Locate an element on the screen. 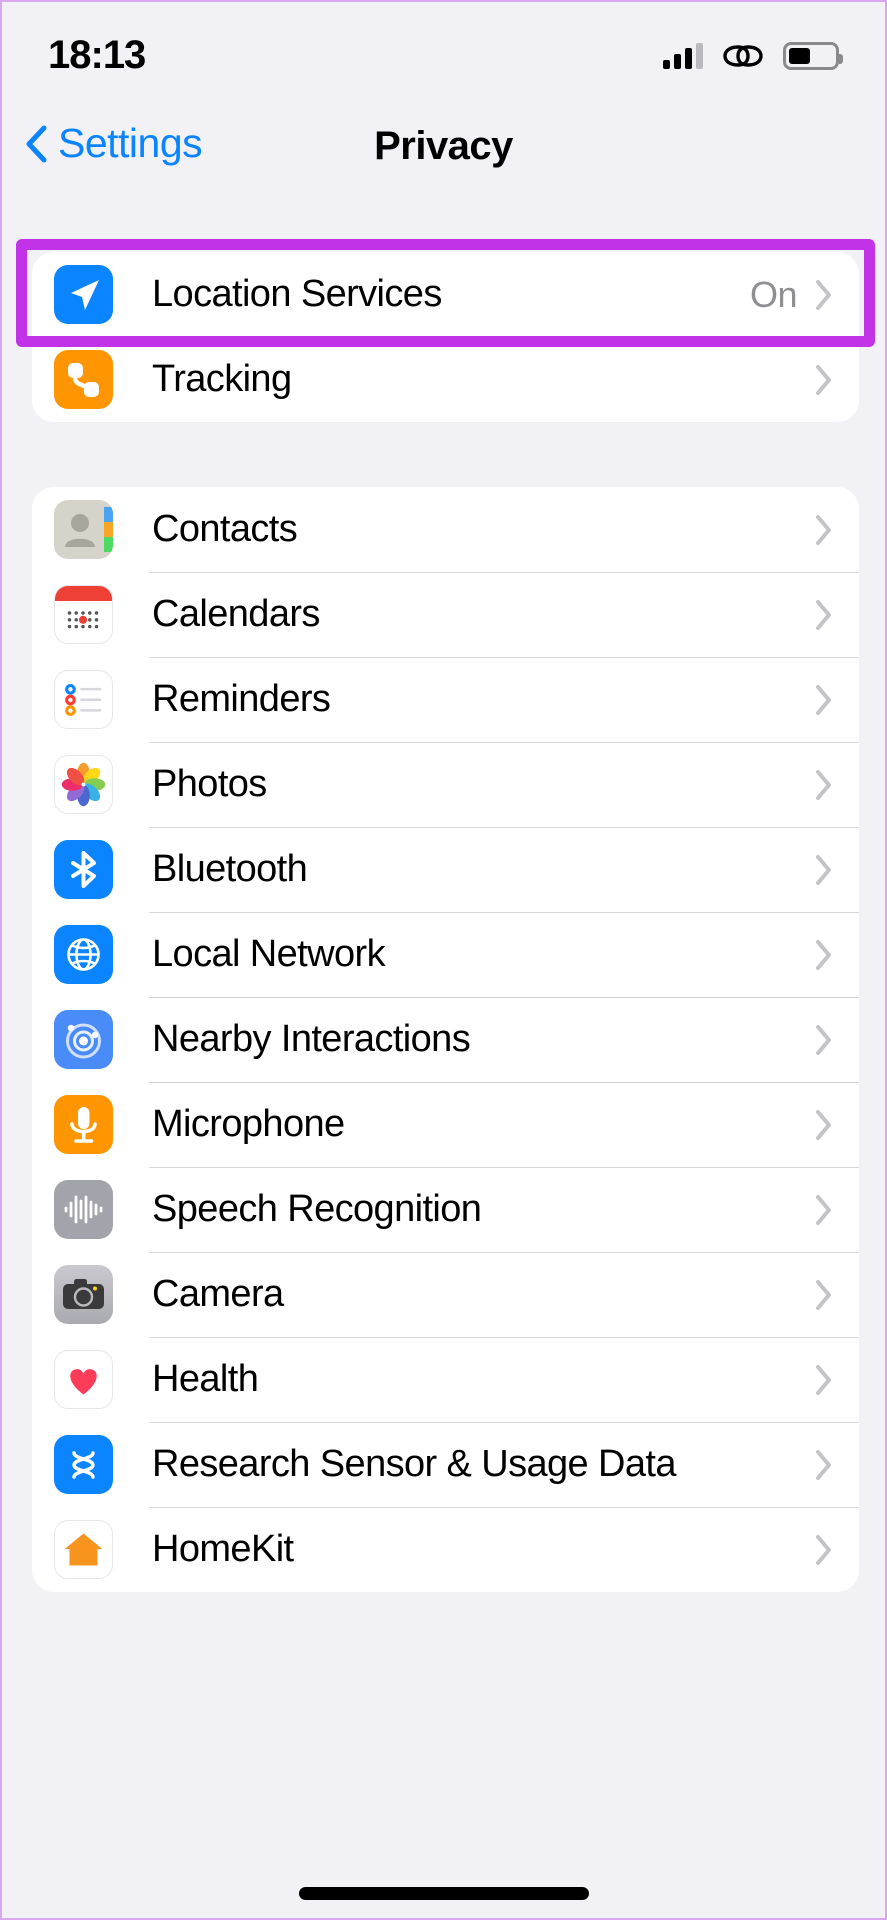  row-contacts: Contacts is located at coordinates (445, 529).